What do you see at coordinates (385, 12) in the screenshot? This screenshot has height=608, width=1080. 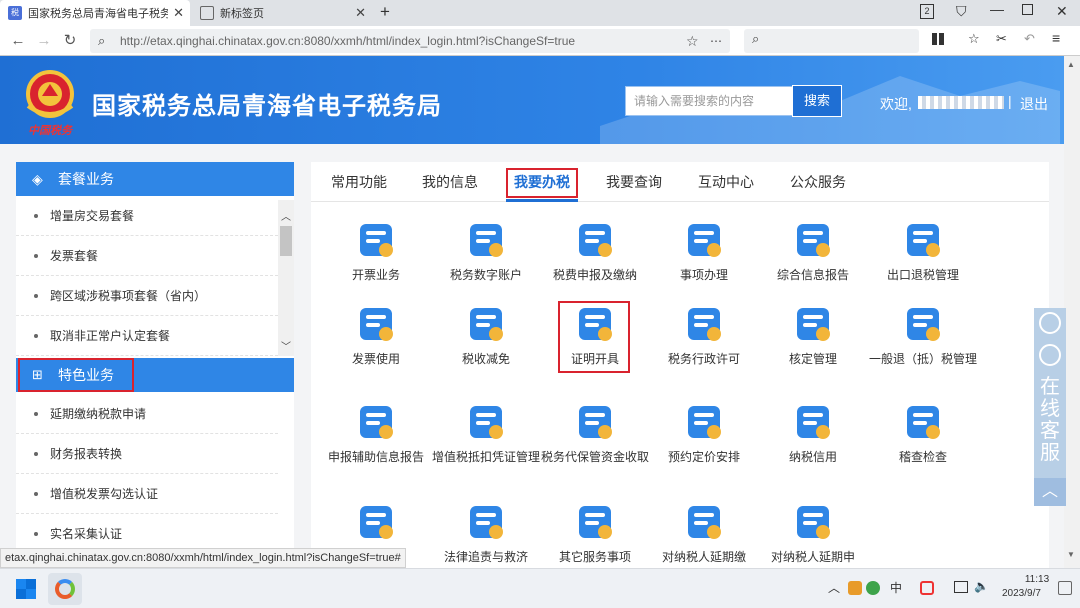 I see `new-tab-button: +` at bounding box center [385, 12].